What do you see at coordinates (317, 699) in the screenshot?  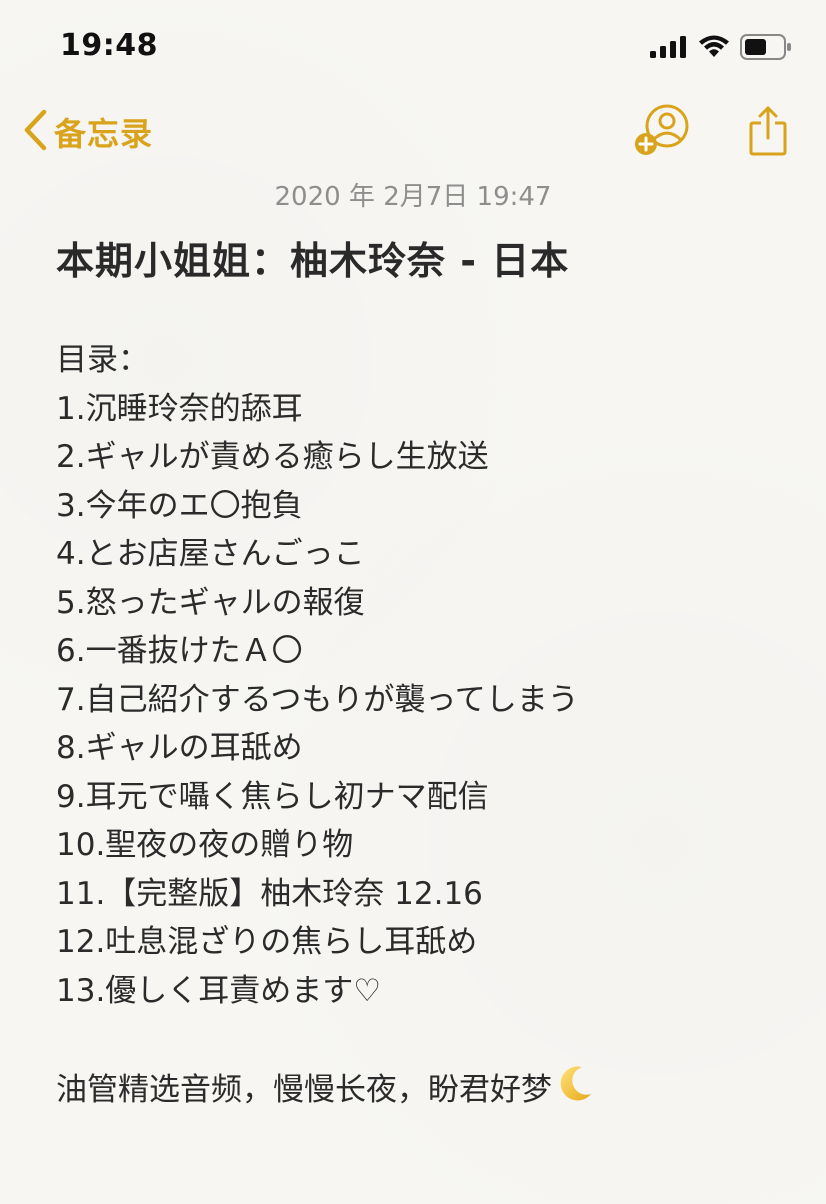 I see `list-item: 7.自己紹介するつもりが襲ってしまう` at bounding box center [317, 699].